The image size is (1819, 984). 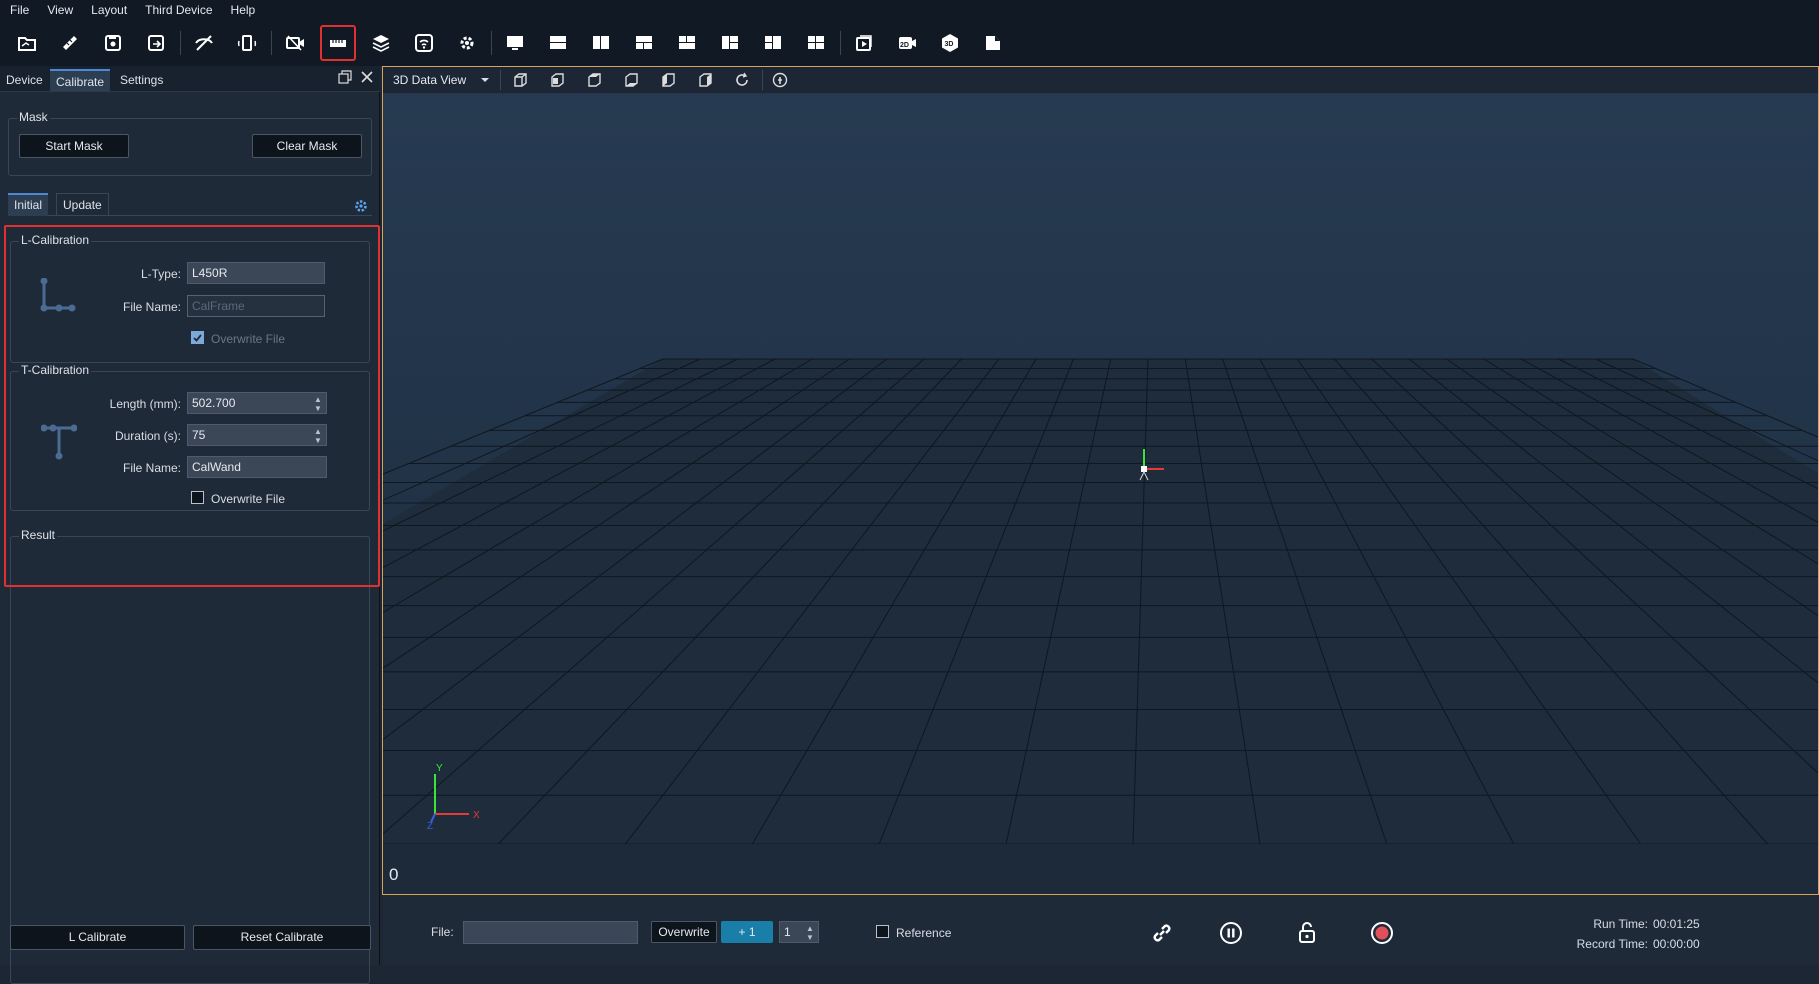 I want to click on rotate-device-icon, so click(x=247, y=43).